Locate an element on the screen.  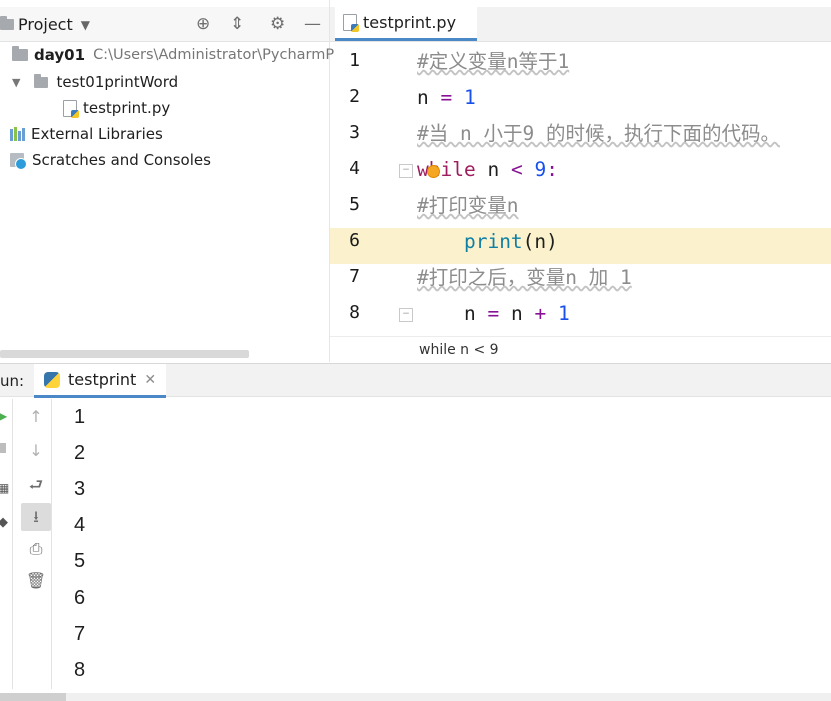
root-folder-name: day01 is located at coordinates (60, 55).